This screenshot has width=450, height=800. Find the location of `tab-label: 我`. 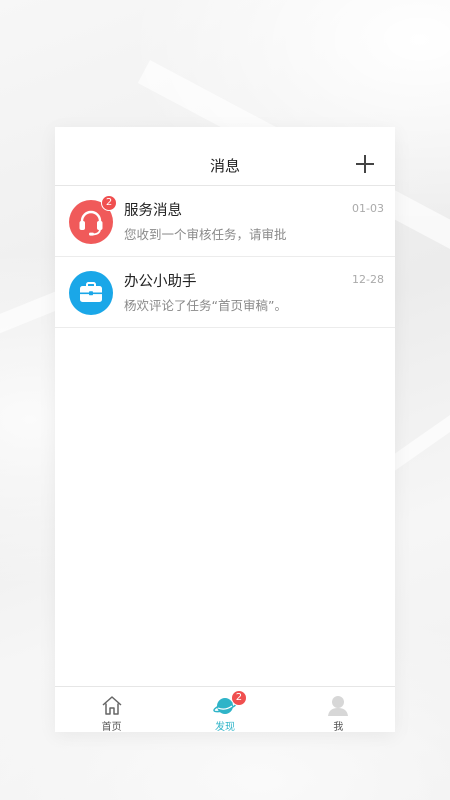

tab-label: 我 is located at coordinates (338, 727).